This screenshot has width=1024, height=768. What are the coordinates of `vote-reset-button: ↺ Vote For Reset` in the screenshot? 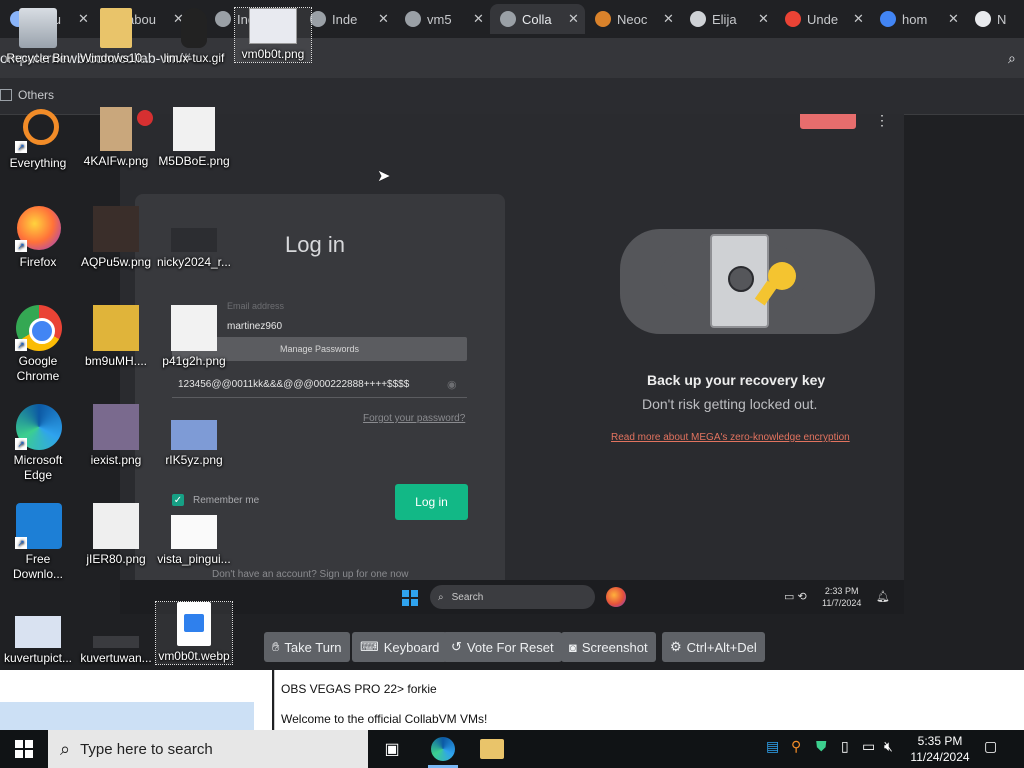 It's located at (502, 647).